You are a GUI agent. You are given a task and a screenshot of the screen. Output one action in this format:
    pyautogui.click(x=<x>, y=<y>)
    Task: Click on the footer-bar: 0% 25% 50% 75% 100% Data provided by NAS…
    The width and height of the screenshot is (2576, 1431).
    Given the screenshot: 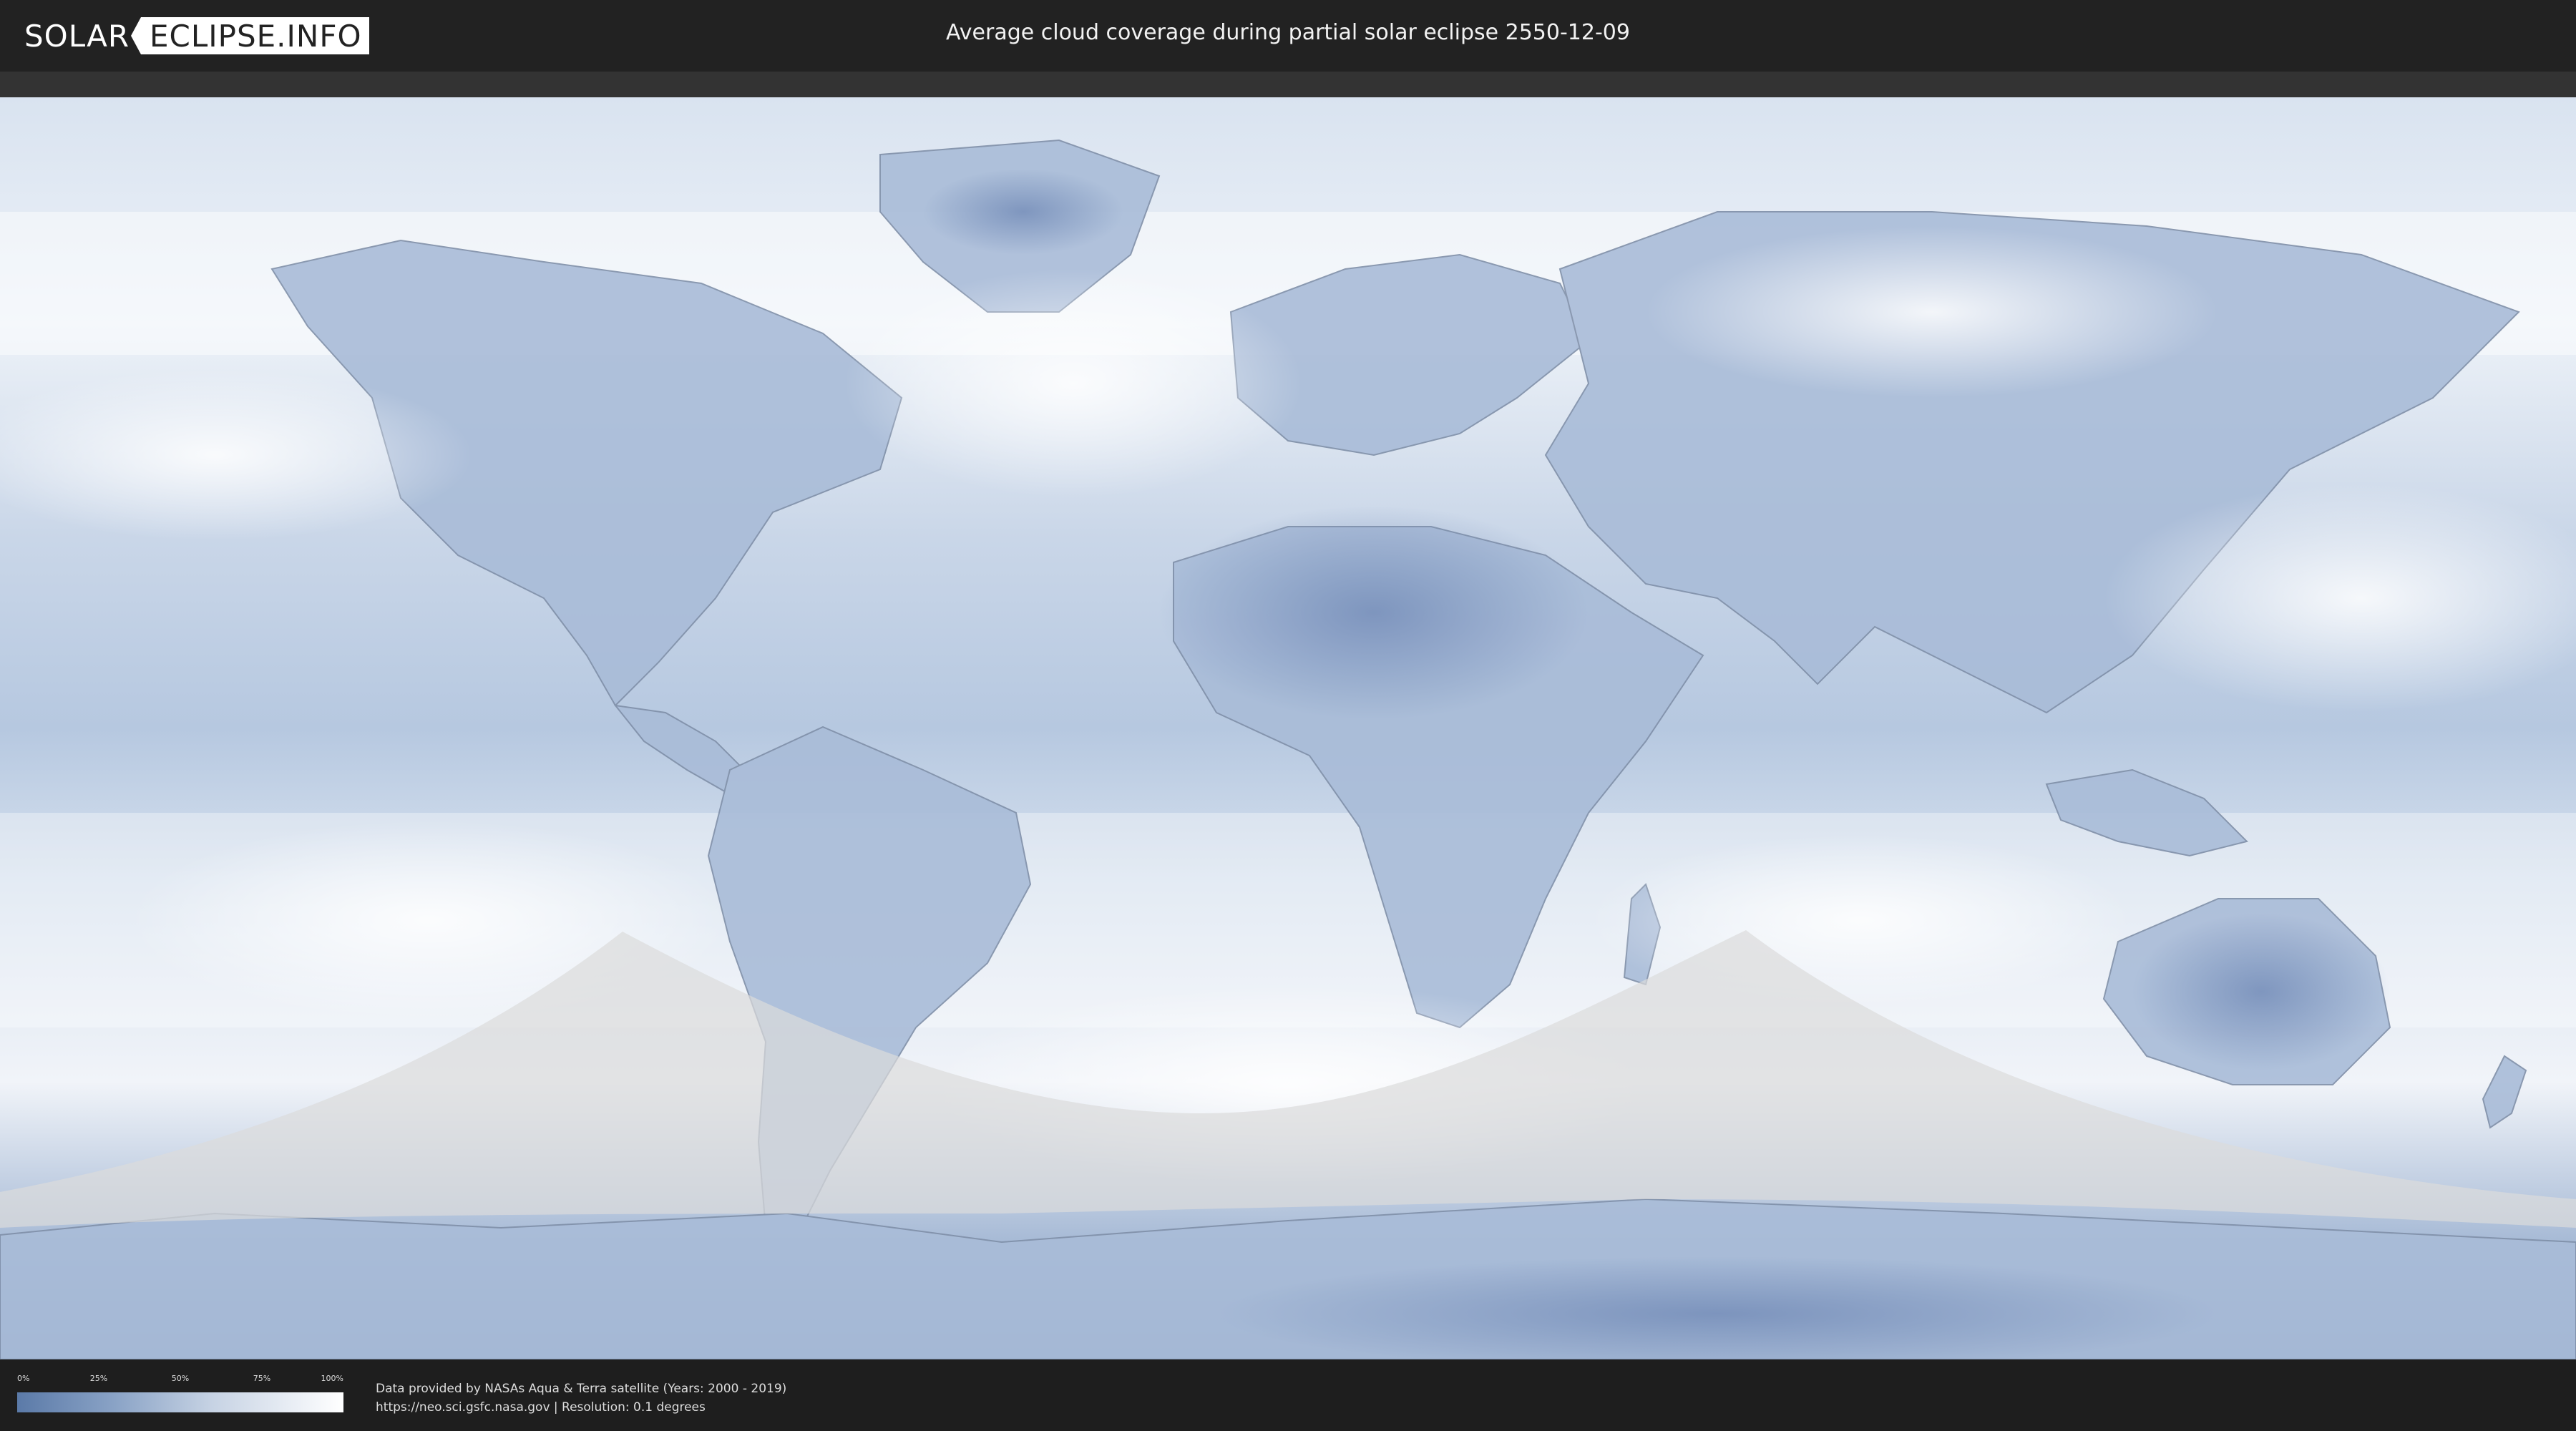 What is the action you would take?
    pyautogui.click(x=1288, y=1395)
    